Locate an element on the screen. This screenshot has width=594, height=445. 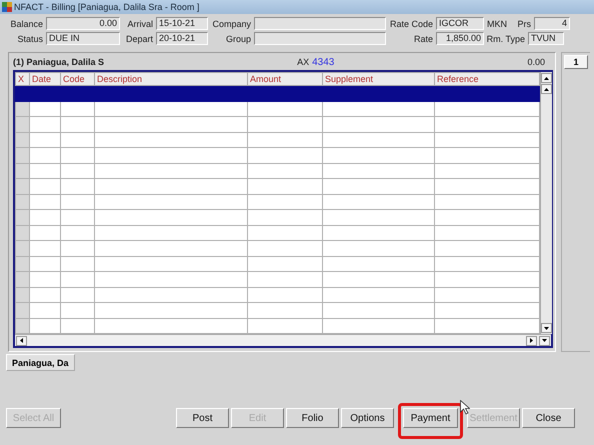
field-label: Balance is located at coordinates (26, 23).